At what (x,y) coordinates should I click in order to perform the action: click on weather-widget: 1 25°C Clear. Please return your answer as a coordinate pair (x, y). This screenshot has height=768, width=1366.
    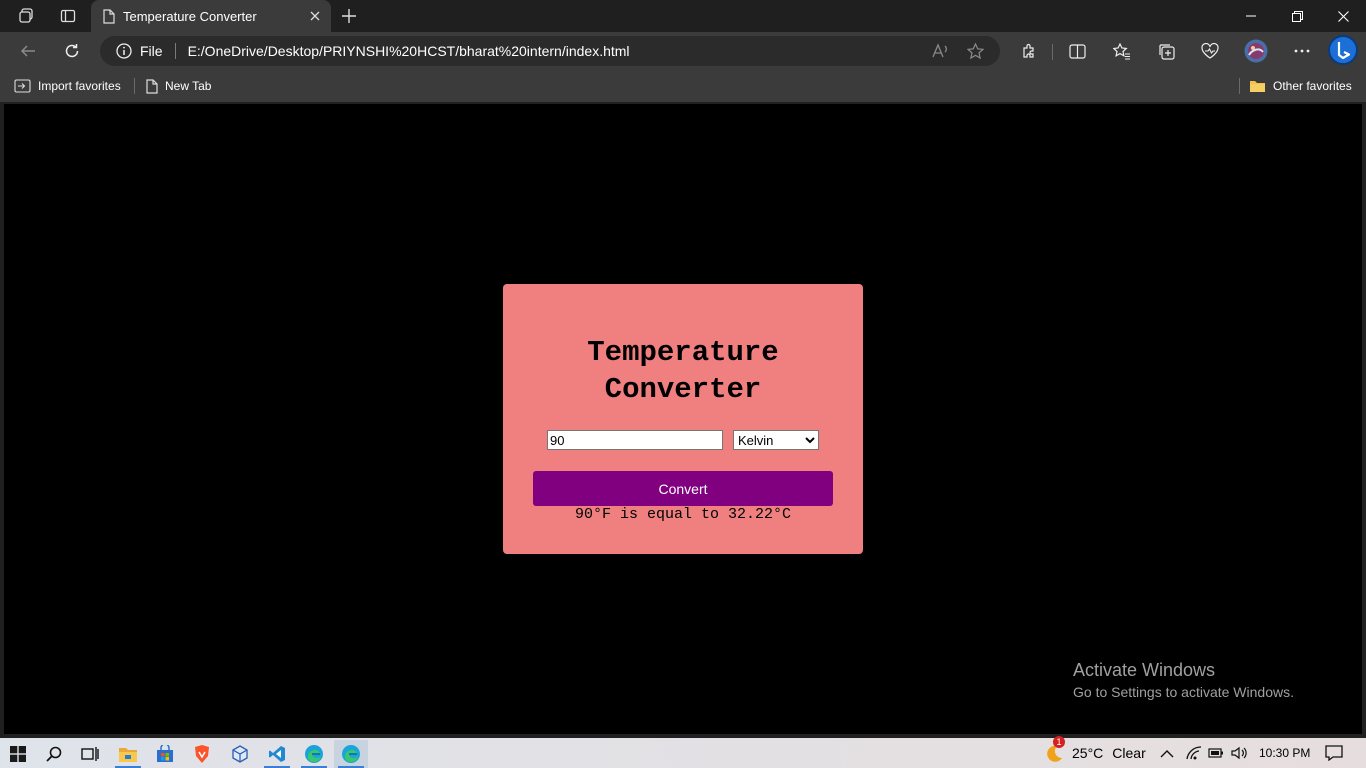
    Looking at the image, I should click on (1094, 752).